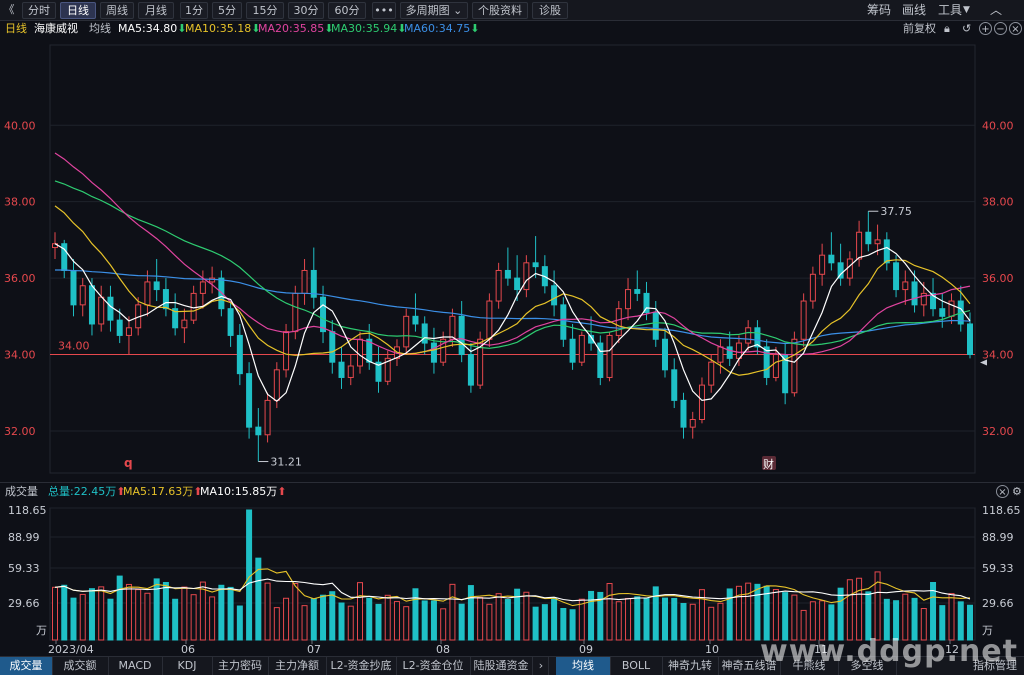 The height and width of the screenshot is (675, 1024). What do you see at coordinates (369, 28) in the screenshot?
I see `ma30-value: MA30:35.94⬇` at bounding box center [369, 28].